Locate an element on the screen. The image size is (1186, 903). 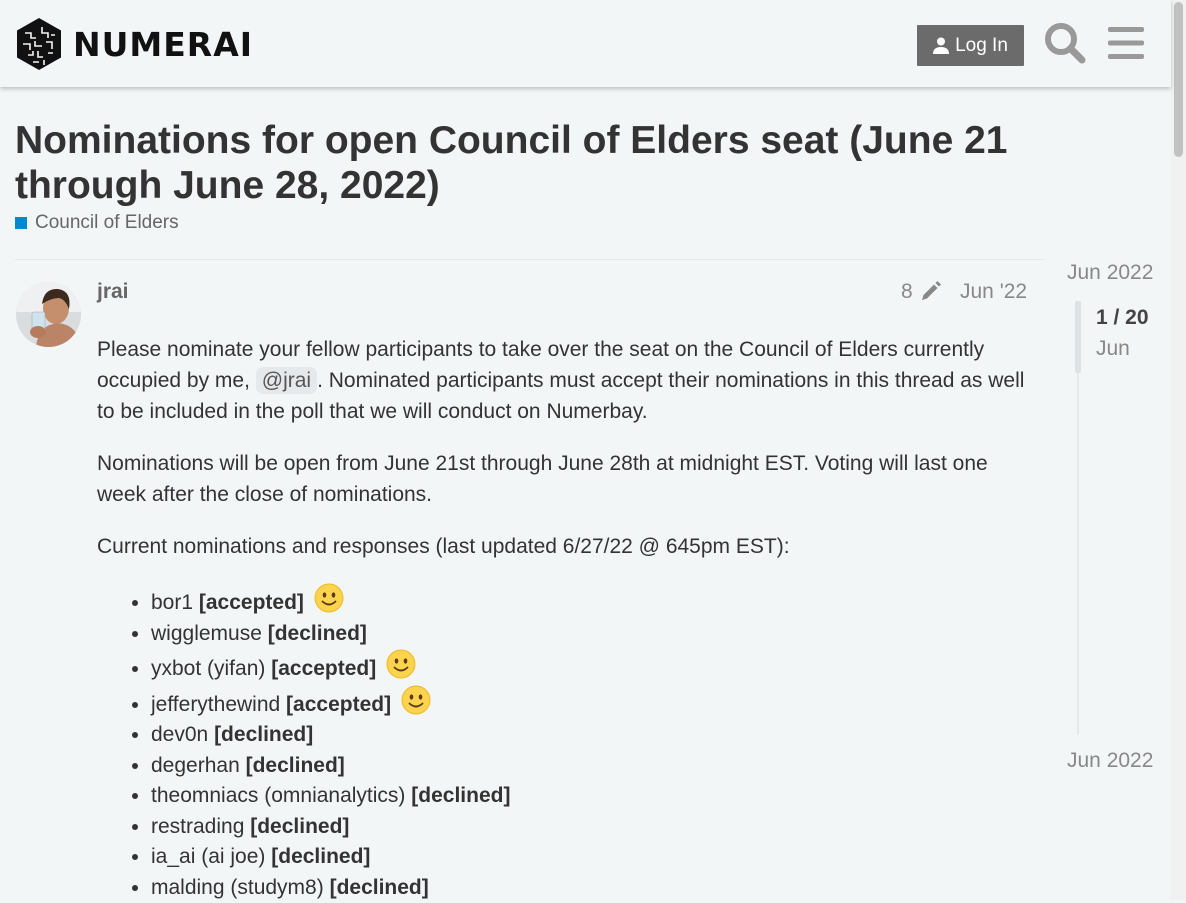
list-item: wigglemuse [declined] is located at coordinates (594, 634).